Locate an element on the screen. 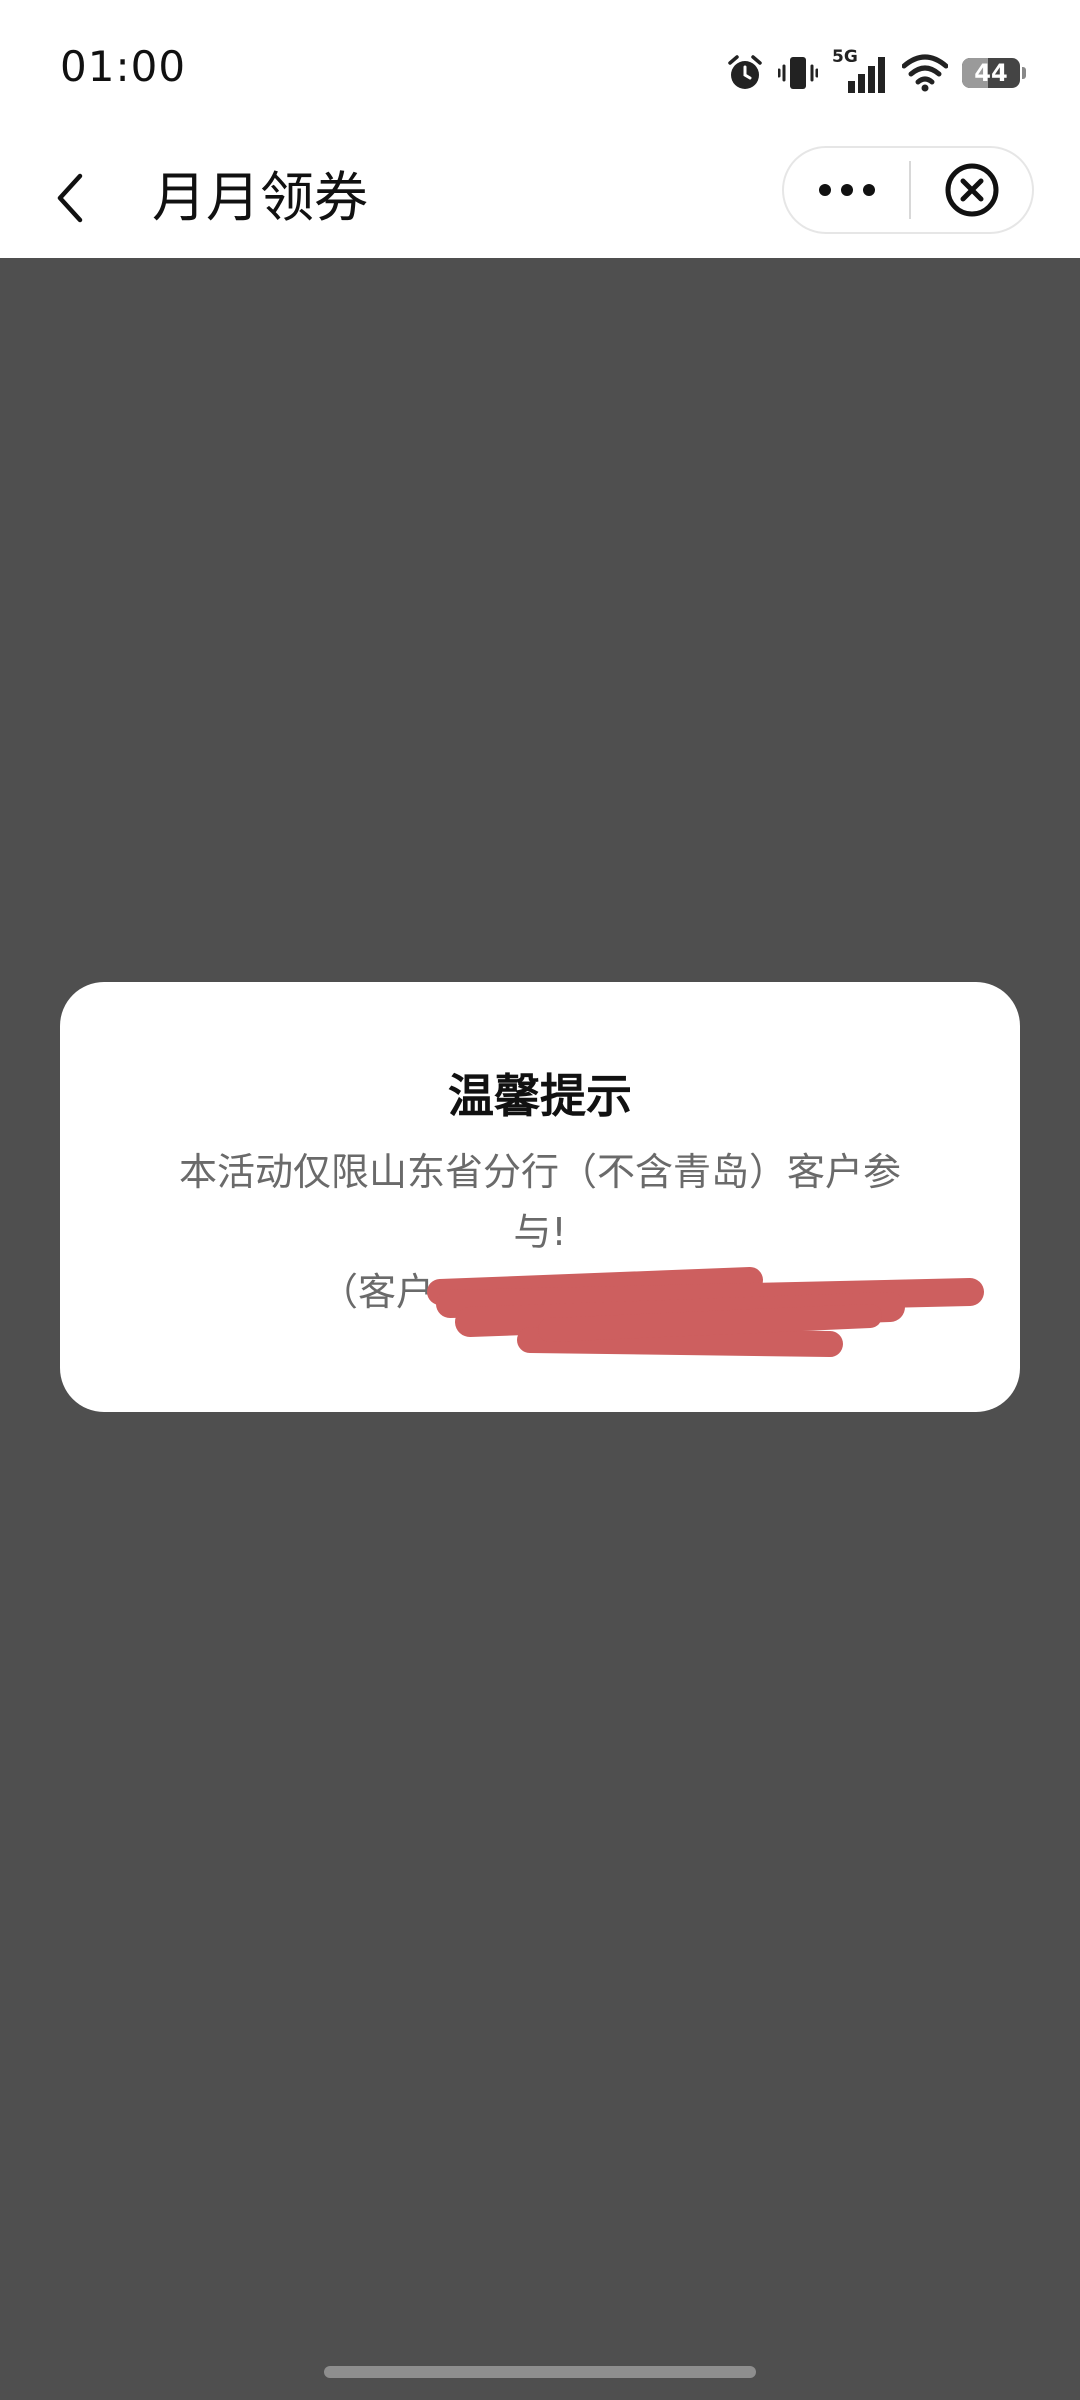 This screenshot has height=2400, width=1080. redaction-scribble is located at coordinates (705, 1312).